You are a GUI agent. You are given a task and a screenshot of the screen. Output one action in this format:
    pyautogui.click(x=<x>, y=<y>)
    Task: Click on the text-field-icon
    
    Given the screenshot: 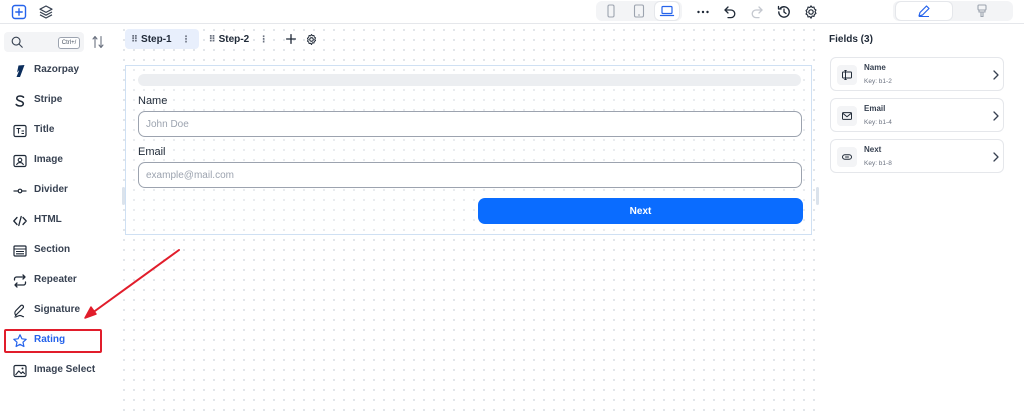 What is the action you would take?
    pyautogui.click(x=847, y=75)
    